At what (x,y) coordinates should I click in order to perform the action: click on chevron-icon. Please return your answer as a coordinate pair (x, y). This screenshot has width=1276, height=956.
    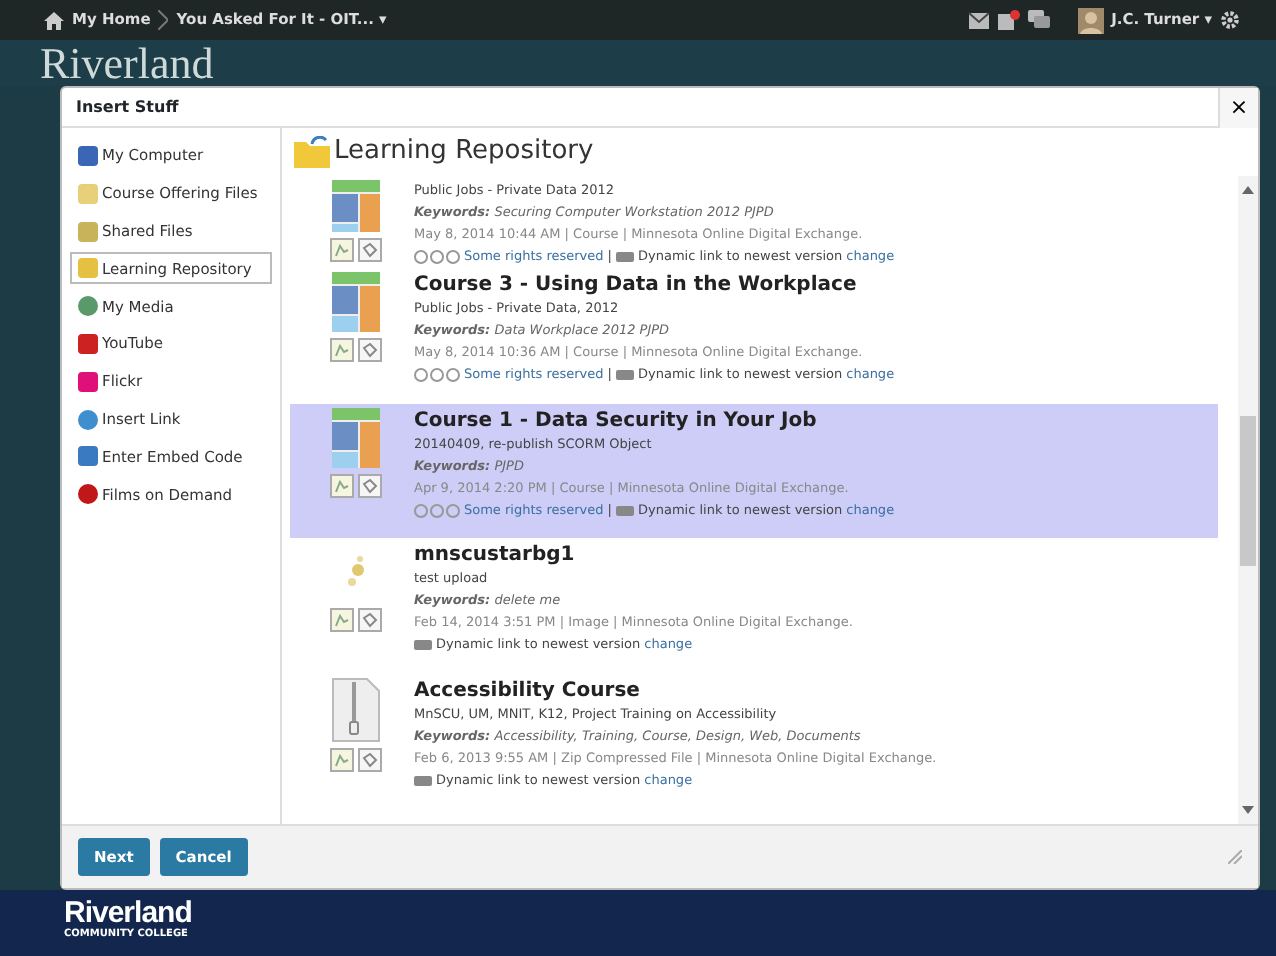
    Looking at the image, I should click on (163, 20).